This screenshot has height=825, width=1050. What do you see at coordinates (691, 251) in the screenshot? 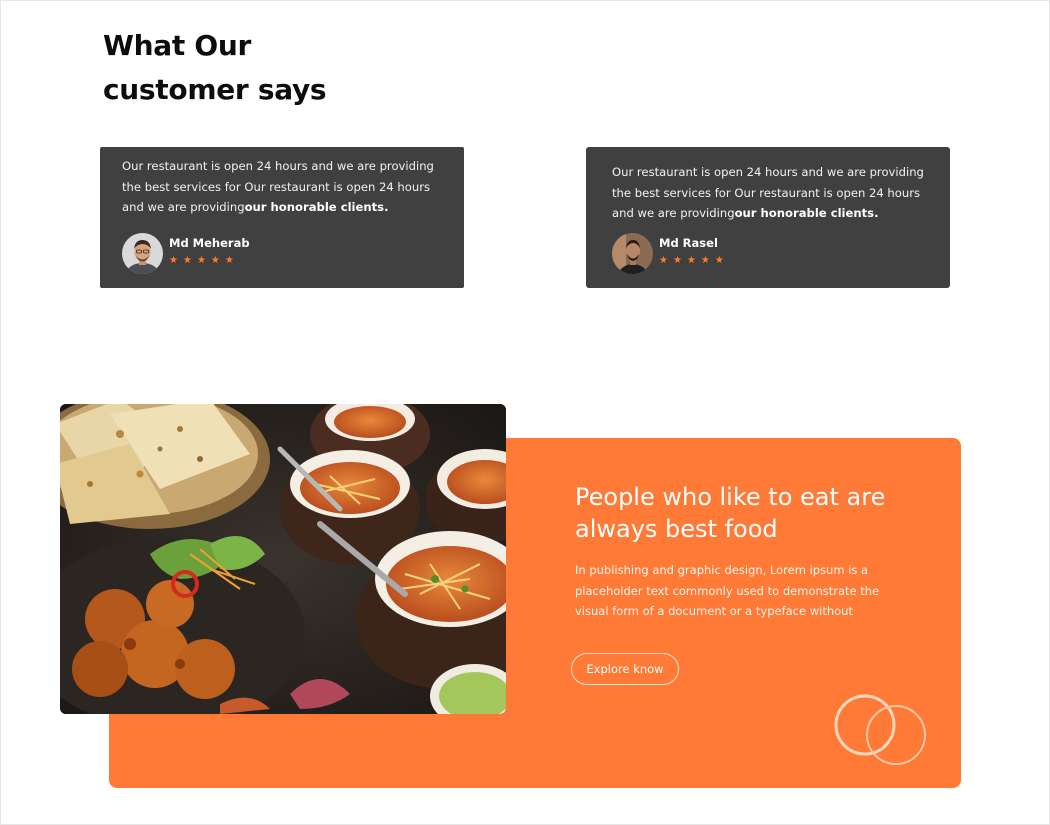
I see `reviewer-meta: Md Rasel ★ ★ ★ ★ ★` at bounding box center [691, 251].